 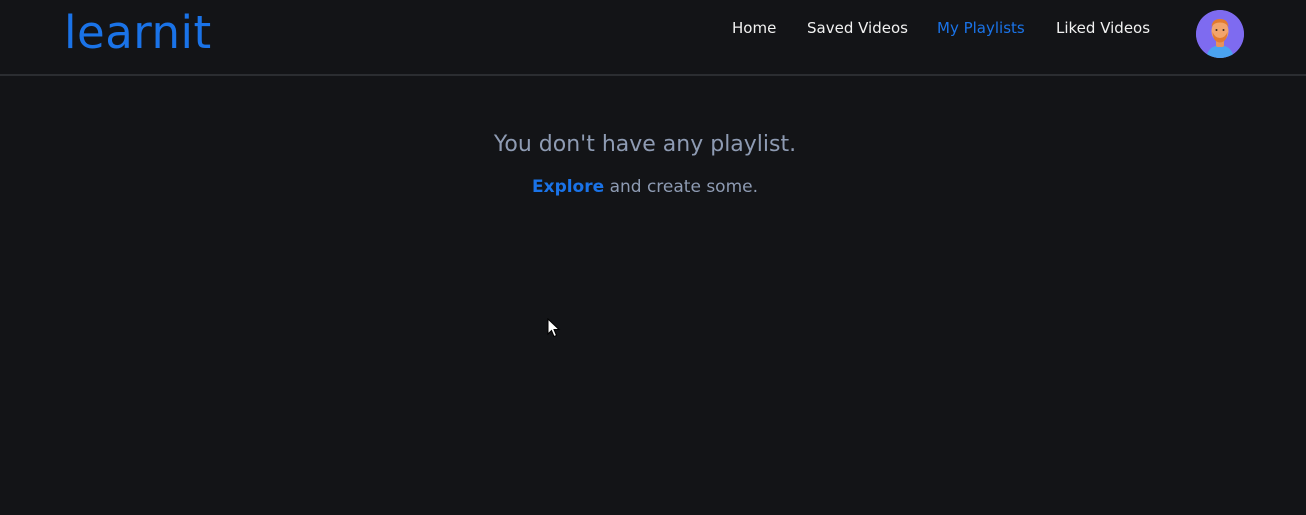 I want to click on empty-state-title: You don't have any playlist., so click(x=645, y=144).